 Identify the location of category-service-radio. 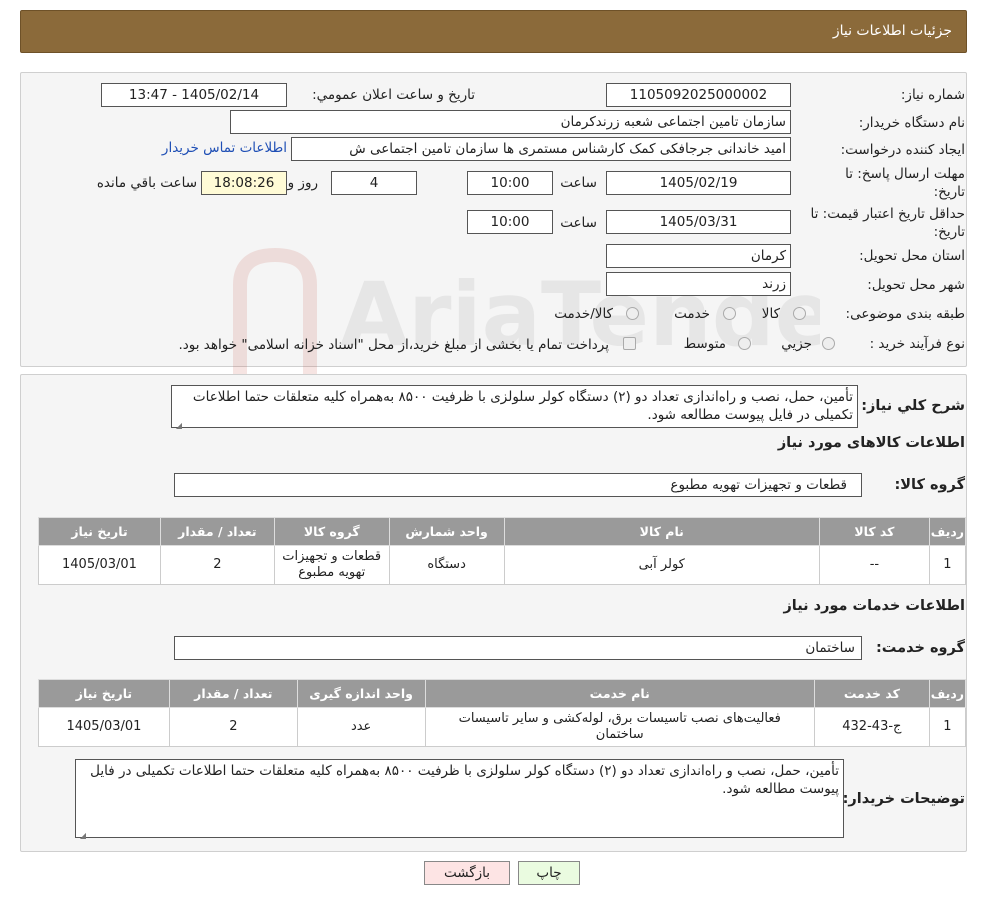
(729, 313).